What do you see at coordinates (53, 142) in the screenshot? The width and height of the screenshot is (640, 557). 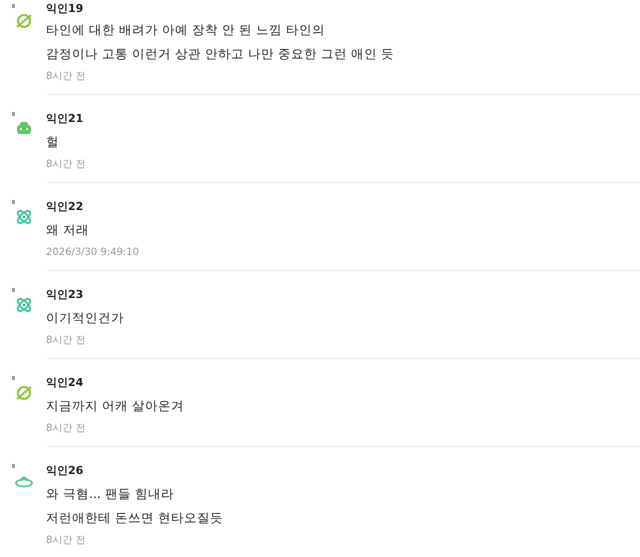 I see `comment-text: 헐` at bounding box center [53, 142].